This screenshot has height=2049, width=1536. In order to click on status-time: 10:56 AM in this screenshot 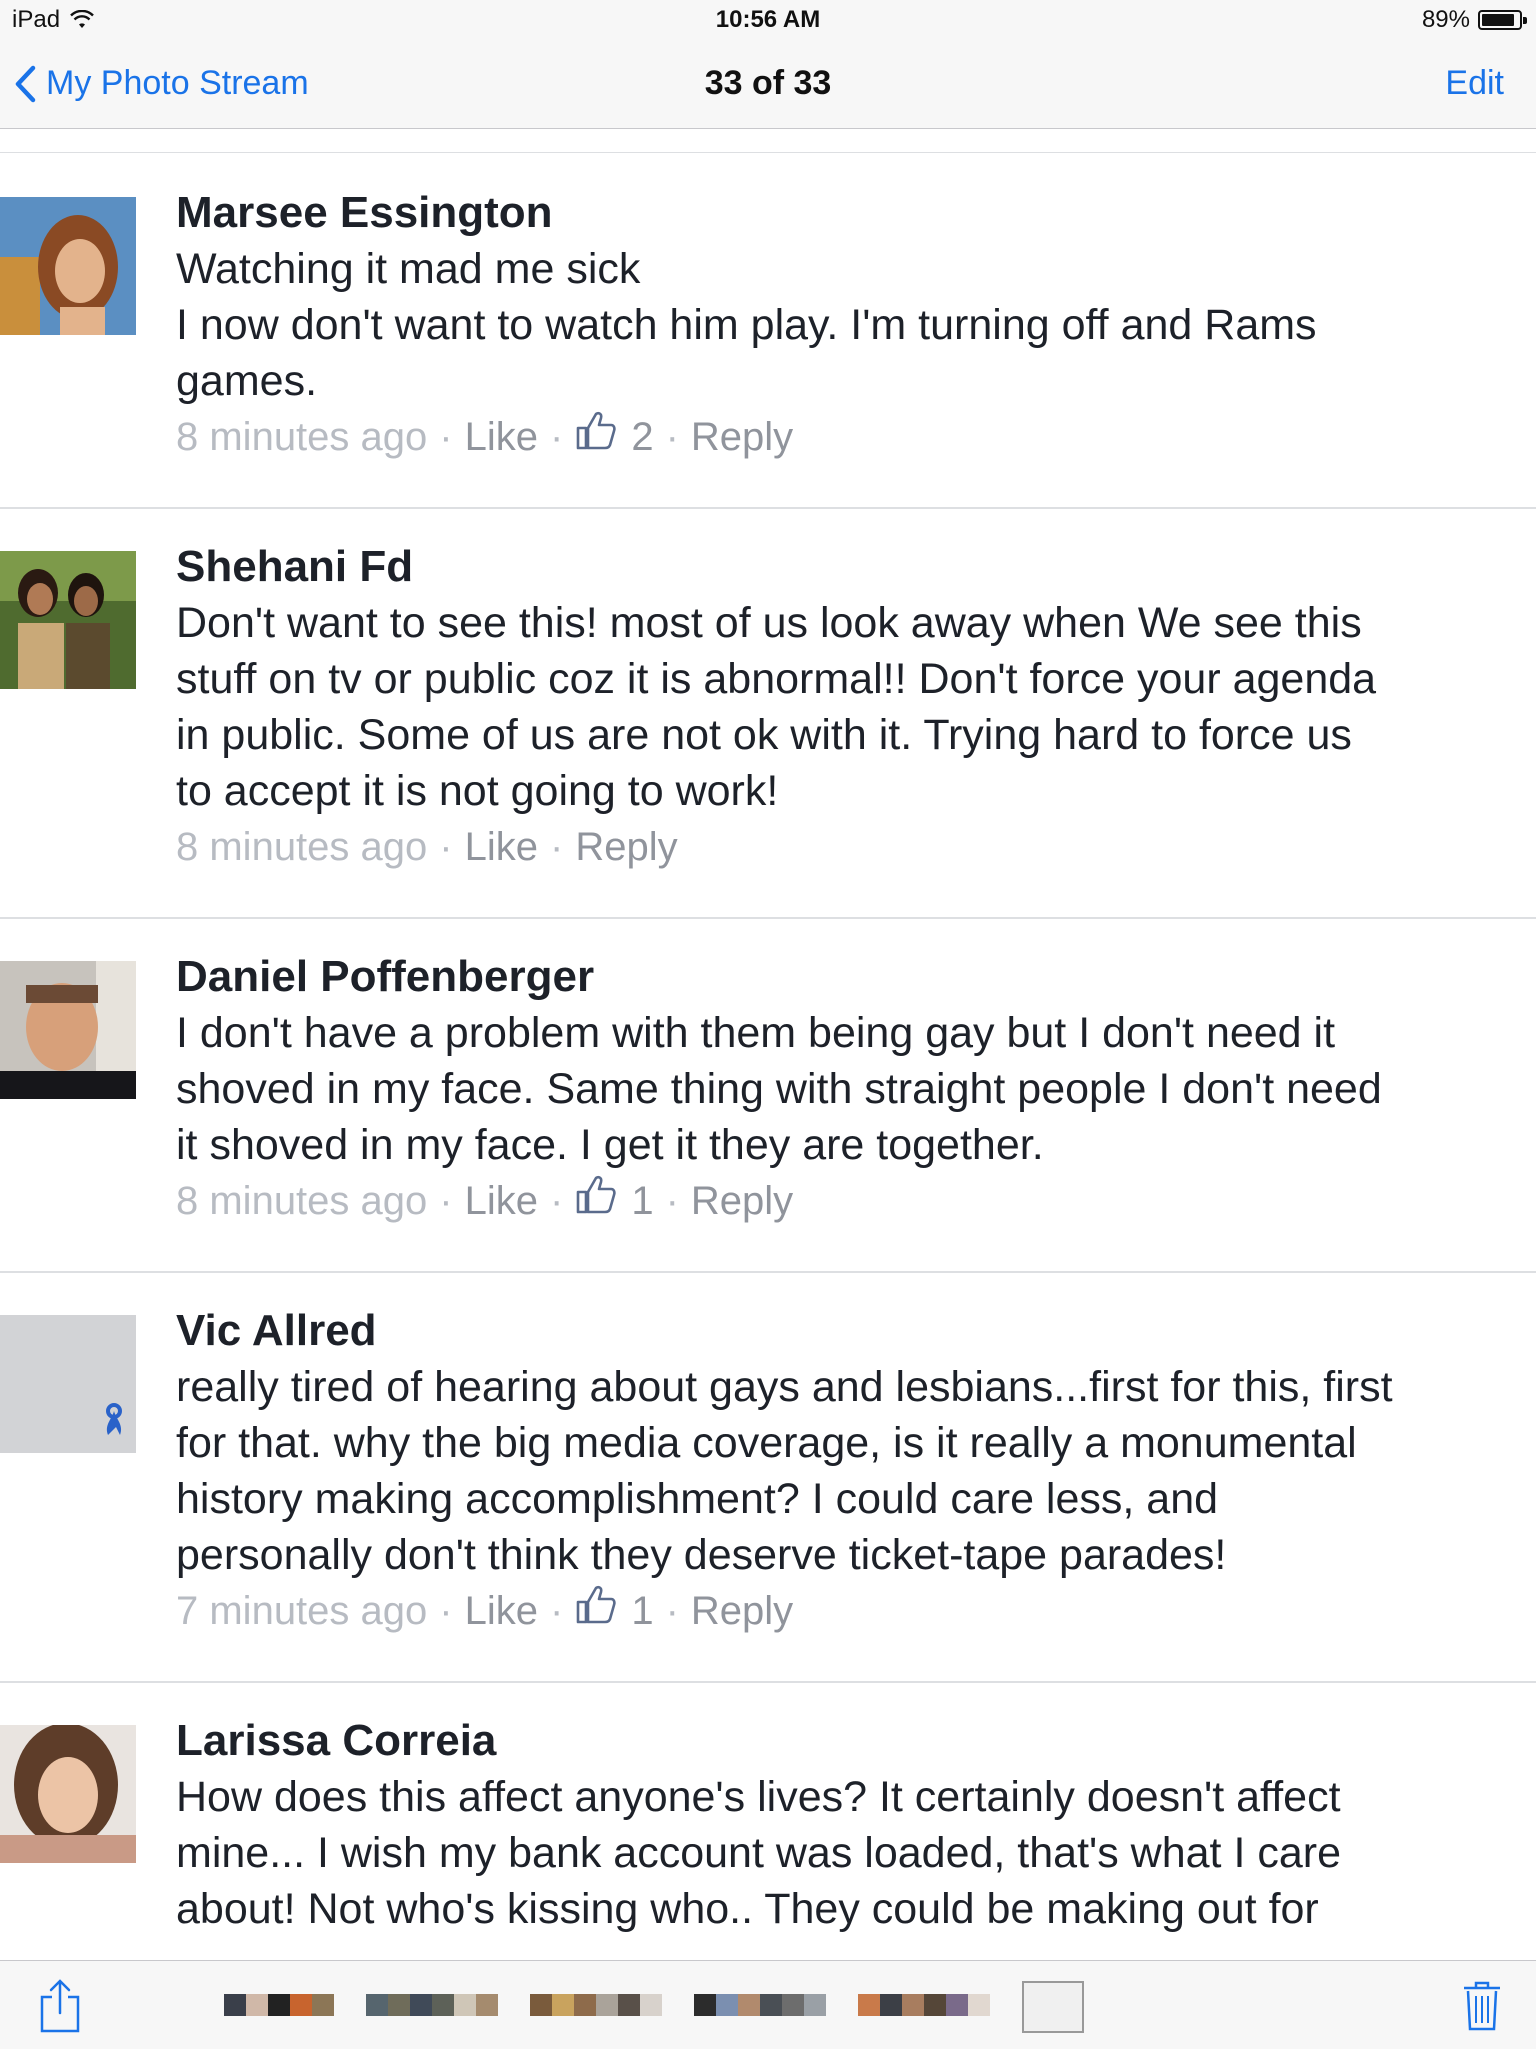, I will do `click(768, 19)`.